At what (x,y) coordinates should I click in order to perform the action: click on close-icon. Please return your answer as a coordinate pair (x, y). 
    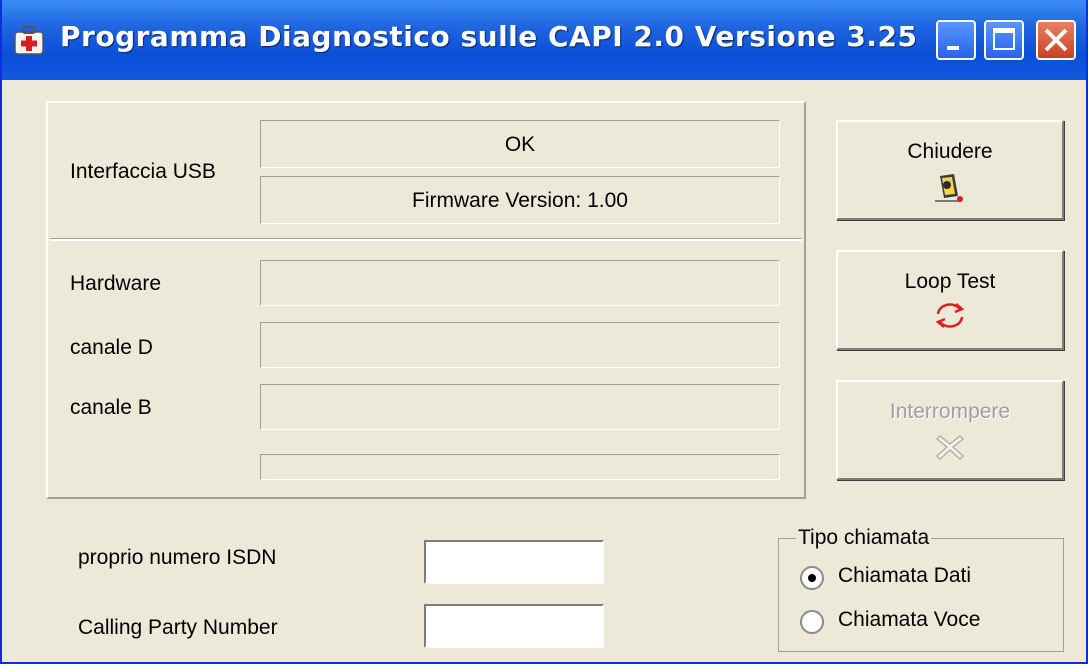
    Looking at the image, I should click on (1056, 40).